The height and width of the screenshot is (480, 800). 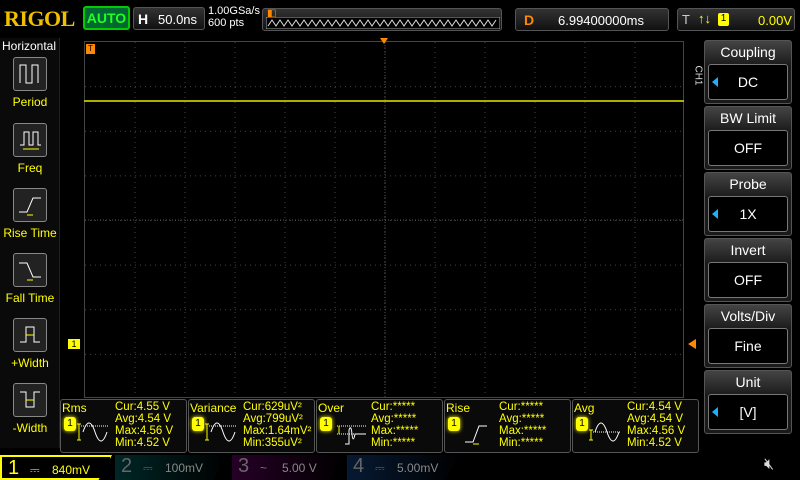 What do you see at coordinates (605, 432) in the screenshot?
I see `avg-icon` at bounding box center [605, 432].